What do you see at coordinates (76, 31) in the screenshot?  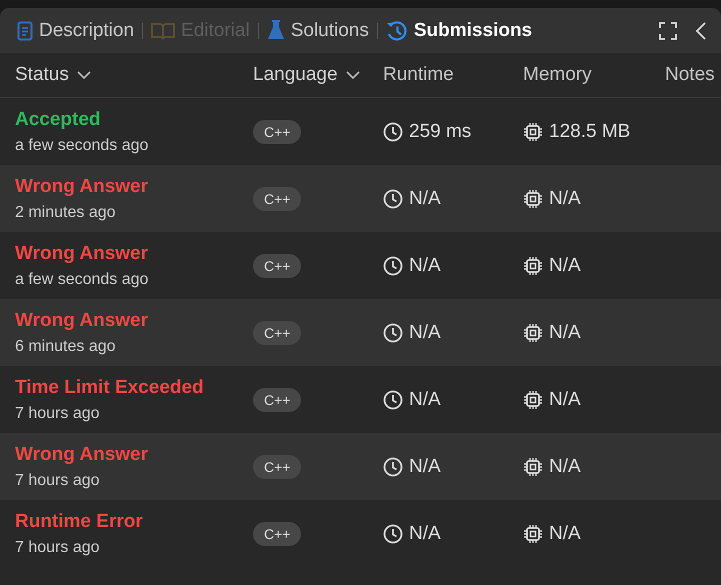 I see `tab: Description` at bounding box center [76, 31].